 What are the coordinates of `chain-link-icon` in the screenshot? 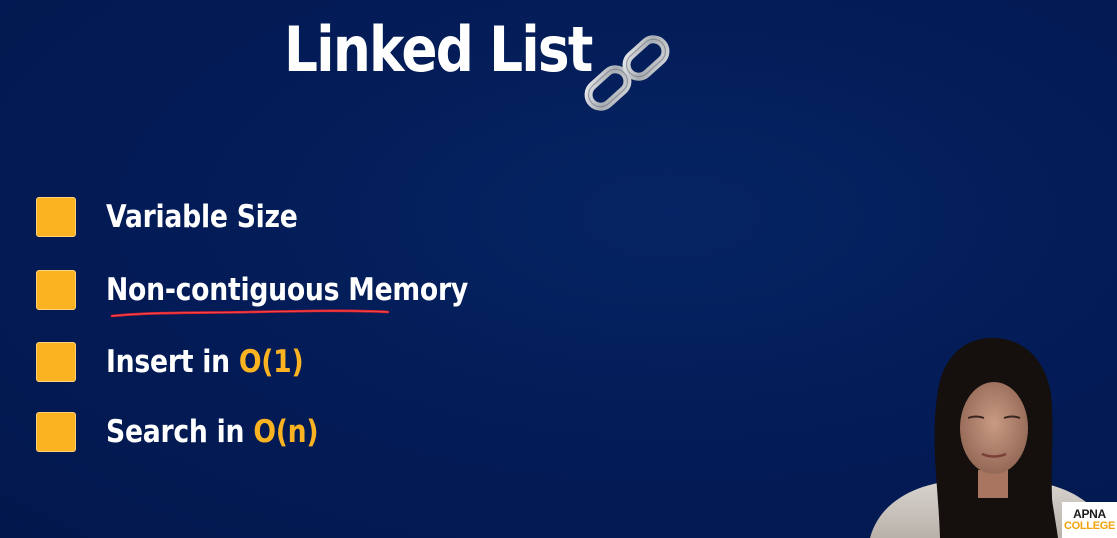 It's located at (627, 73).